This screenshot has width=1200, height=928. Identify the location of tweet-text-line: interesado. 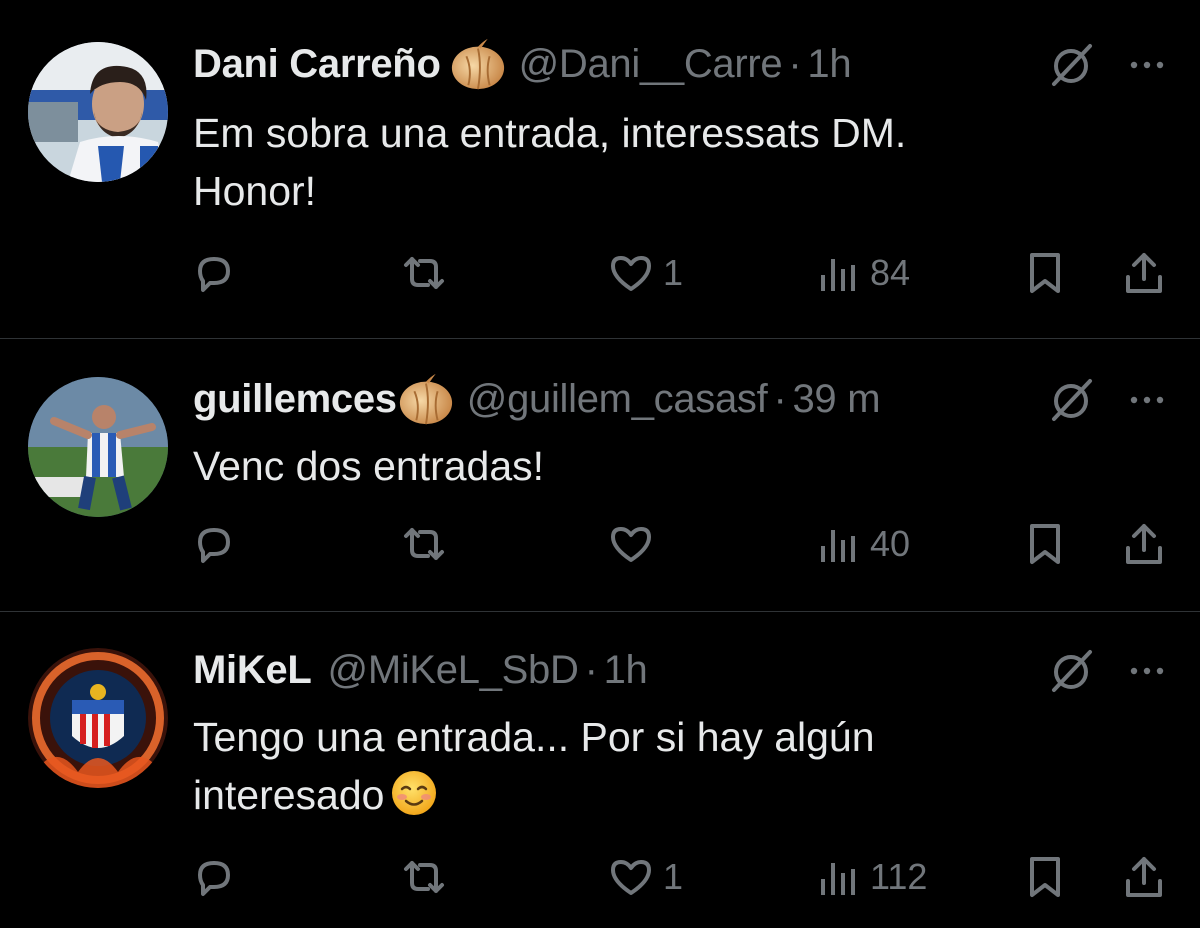
(289, 795).